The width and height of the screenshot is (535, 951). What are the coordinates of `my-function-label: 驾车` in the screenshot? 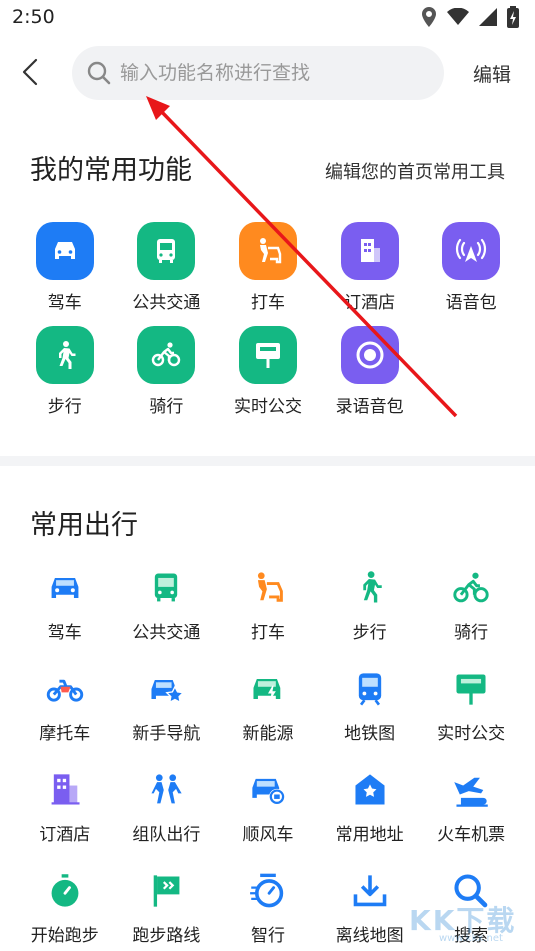 It's located at (64, 303).